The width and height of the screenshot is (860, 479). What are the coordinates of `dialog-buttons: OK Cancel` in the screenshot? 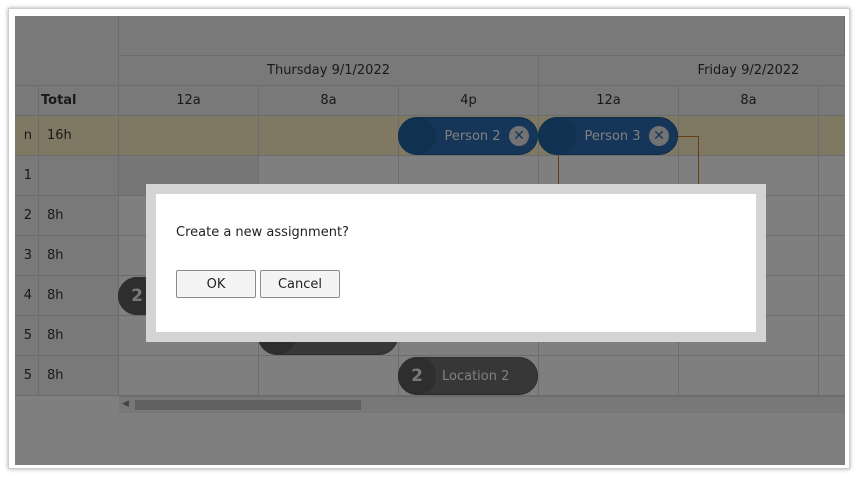 It's located at (456, 284).